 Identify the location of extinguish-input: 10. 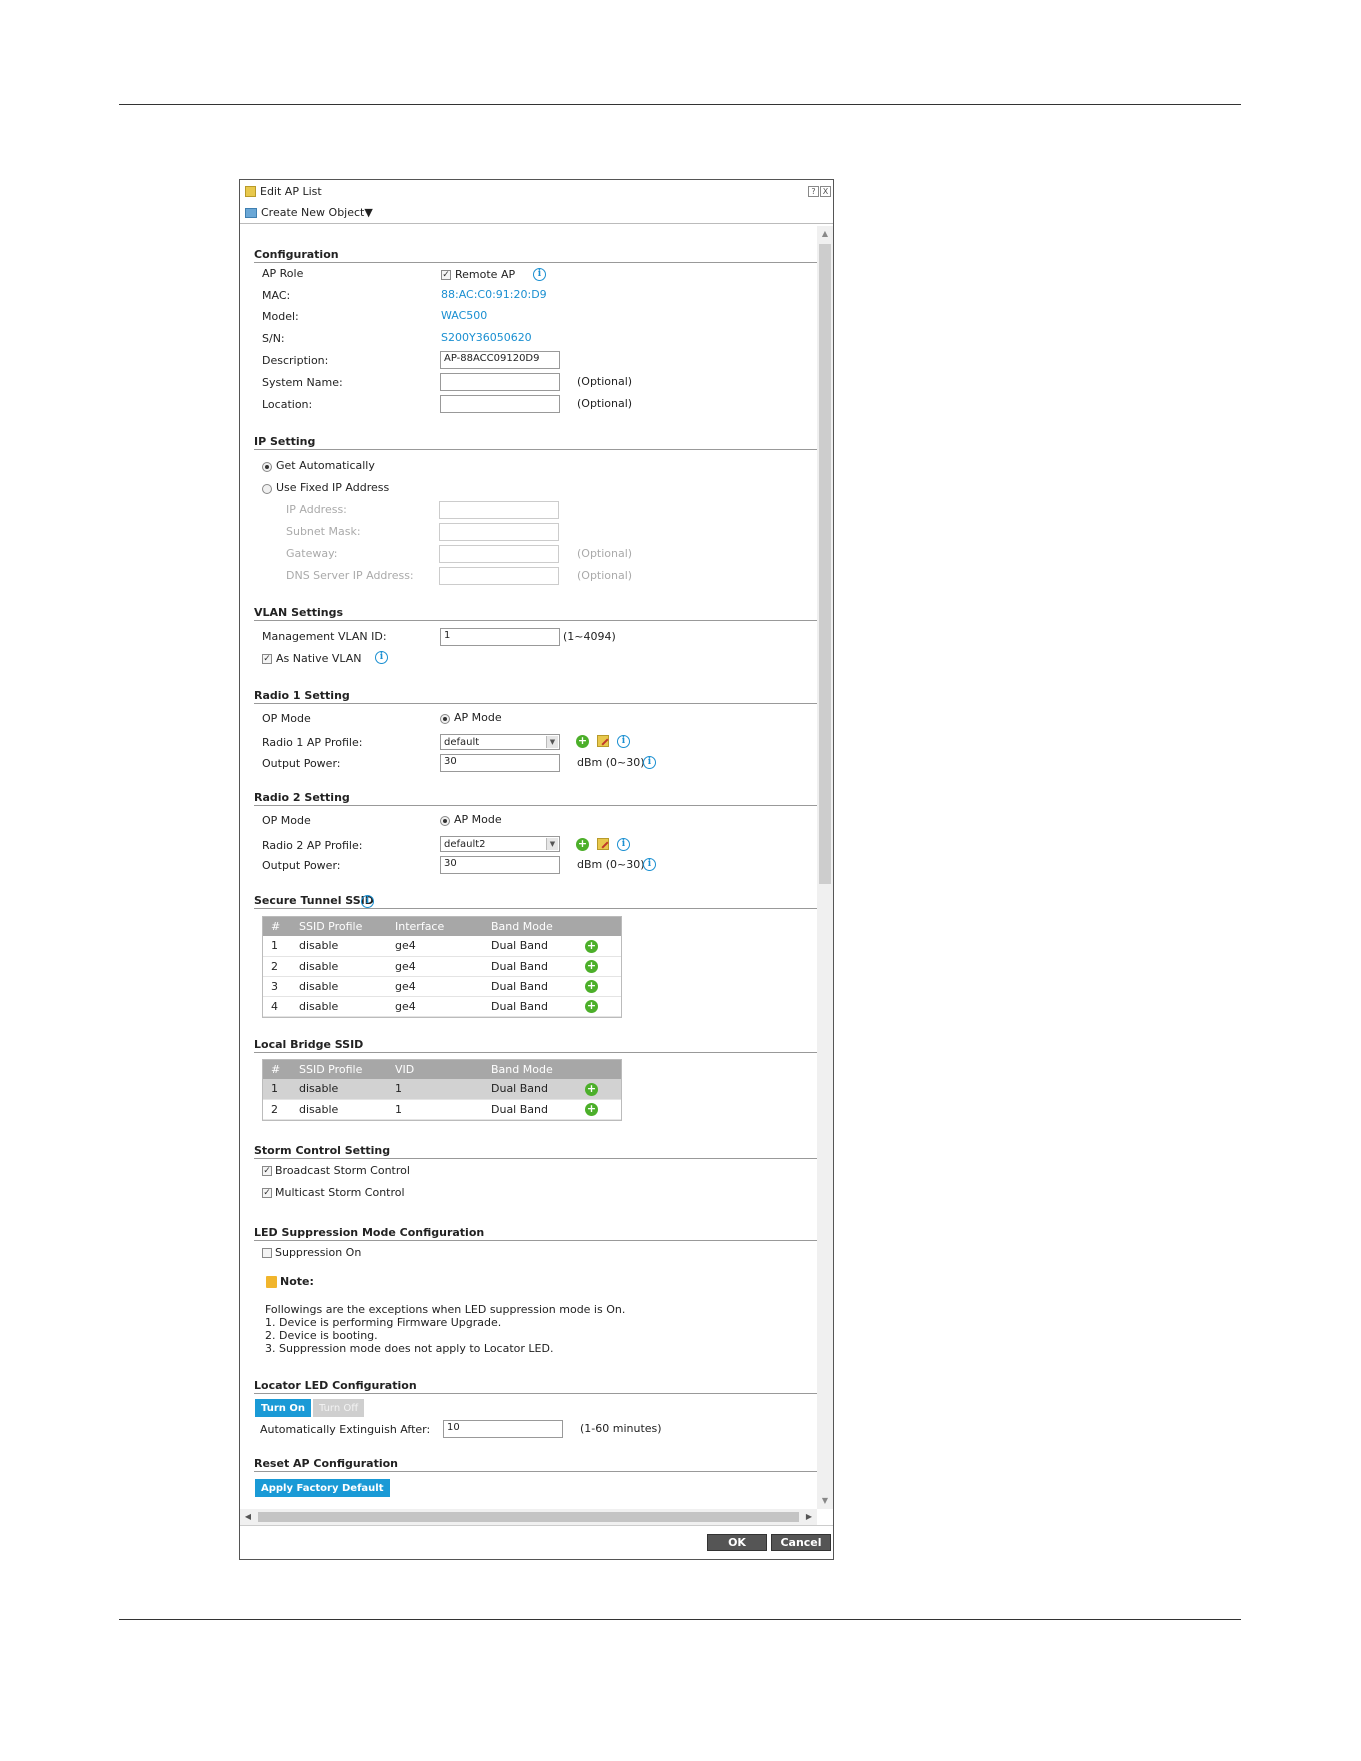
(503, 1429).